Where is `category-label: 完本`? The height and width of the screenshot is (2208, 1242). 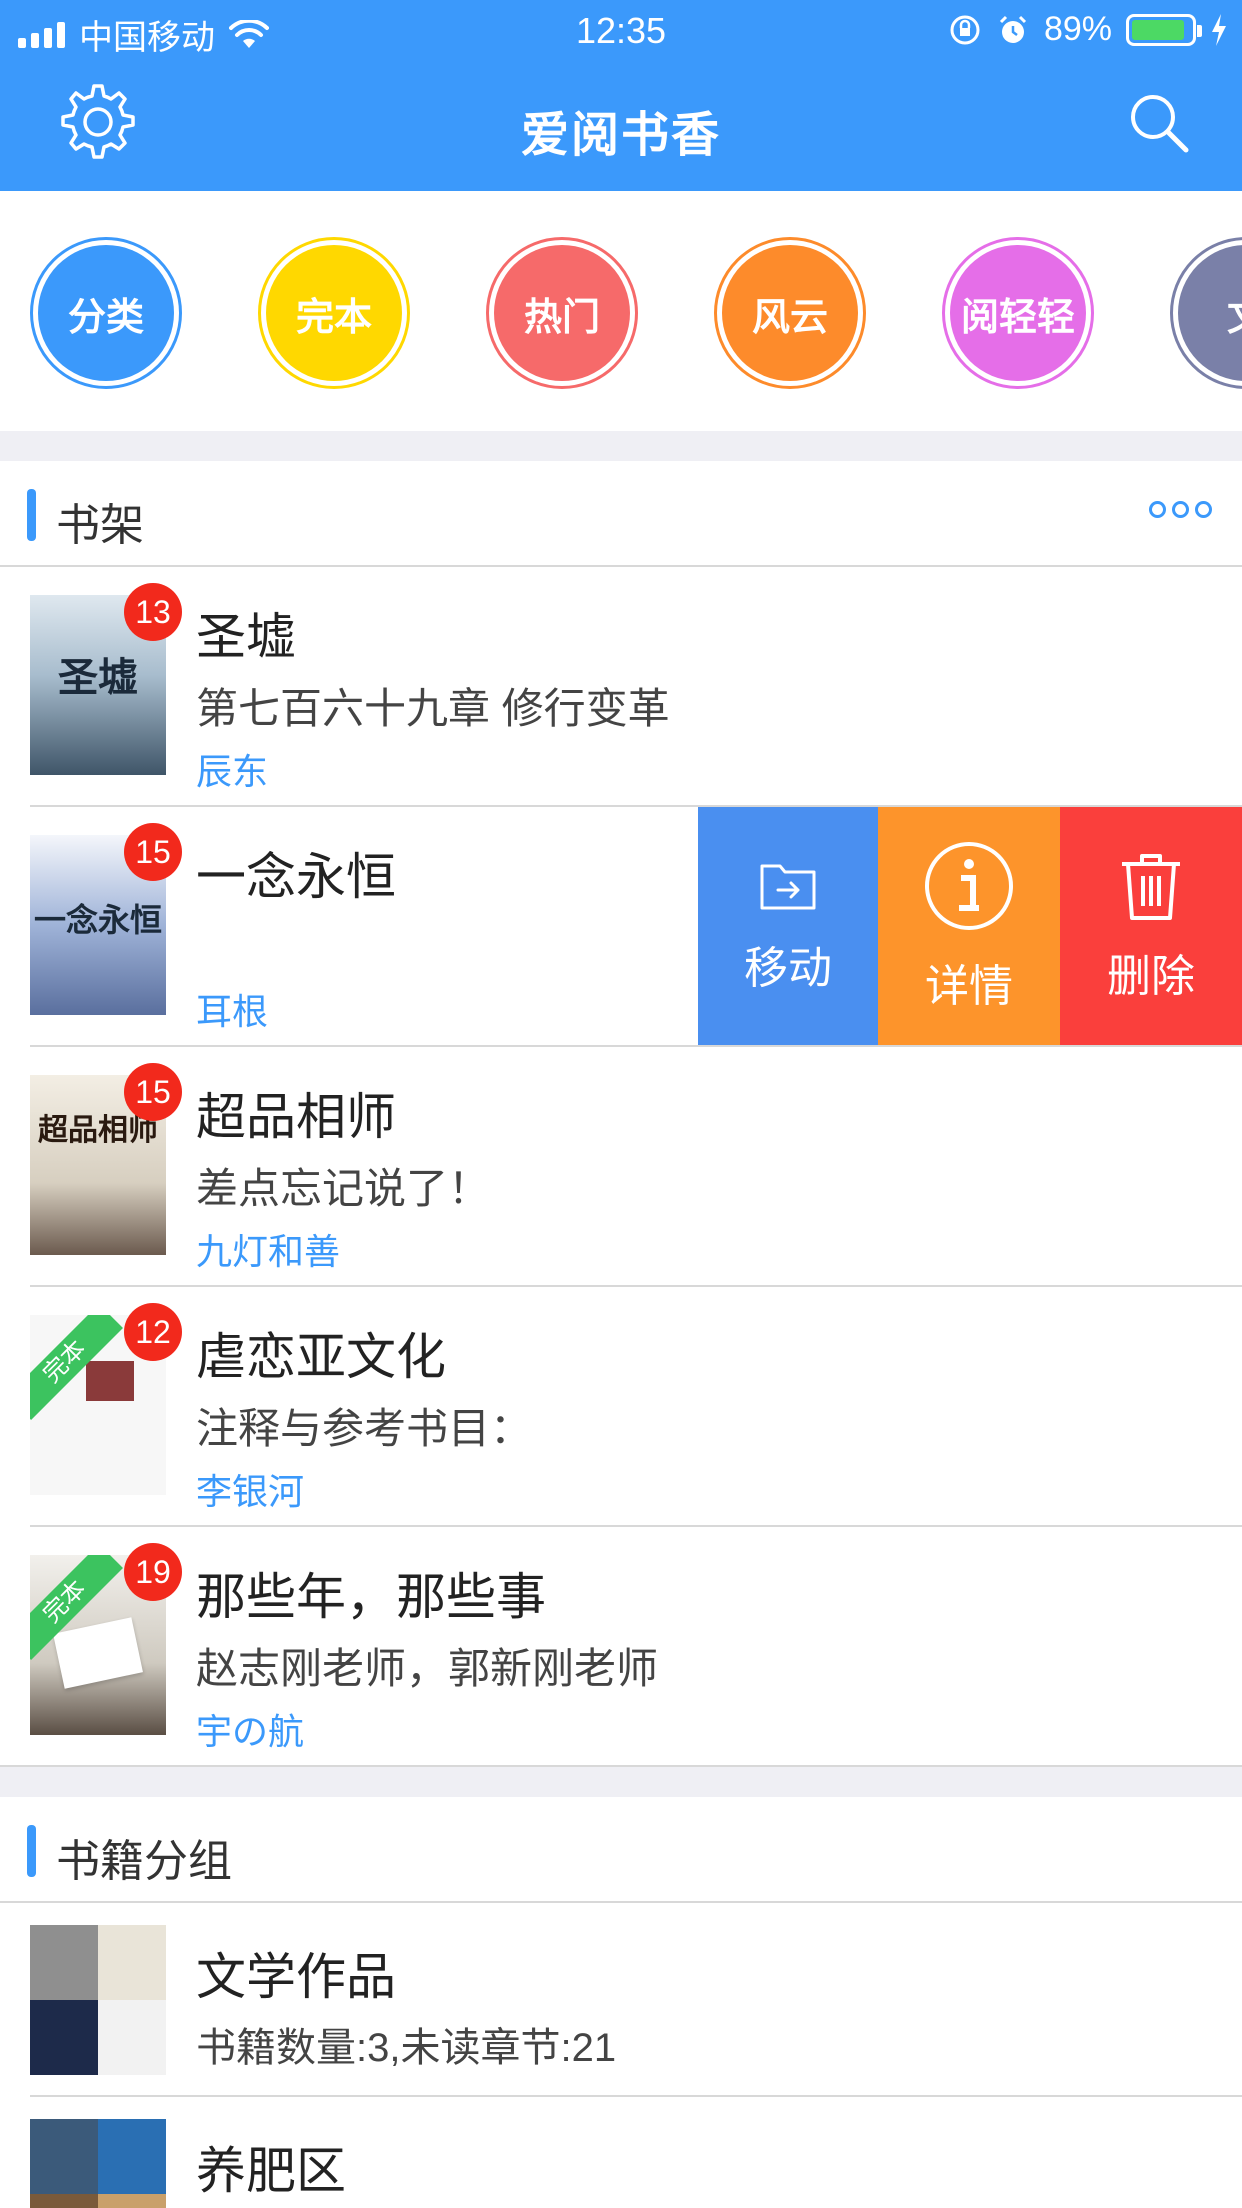
category-label: 完本 is located at coordinates (334, 313).